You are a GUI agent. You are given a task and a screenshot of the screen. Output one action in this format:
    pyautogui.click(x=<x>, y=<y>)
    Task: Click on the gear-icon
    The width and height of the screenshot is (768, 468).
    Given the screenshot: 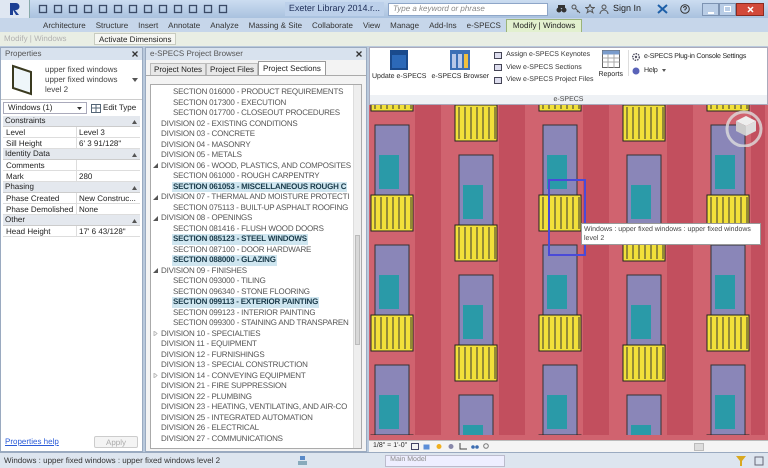 What is the action you would take?
    pyautogui.click(x=636, y=57)
    